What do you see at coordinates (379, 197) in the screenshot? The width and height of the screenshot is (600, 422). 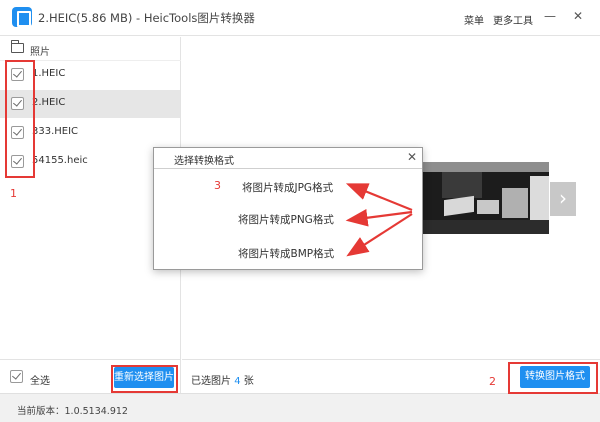 I see `arrow-to-jpg` at bounding box center [379, 197].